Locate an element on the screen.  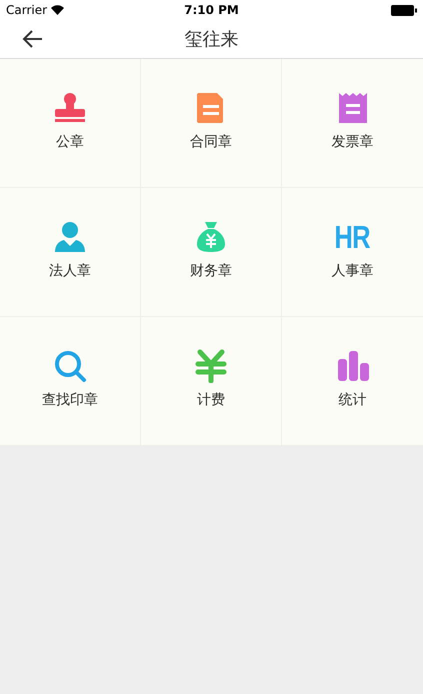
menu-tile: 查找印章 is located at coordinates (70, 381).